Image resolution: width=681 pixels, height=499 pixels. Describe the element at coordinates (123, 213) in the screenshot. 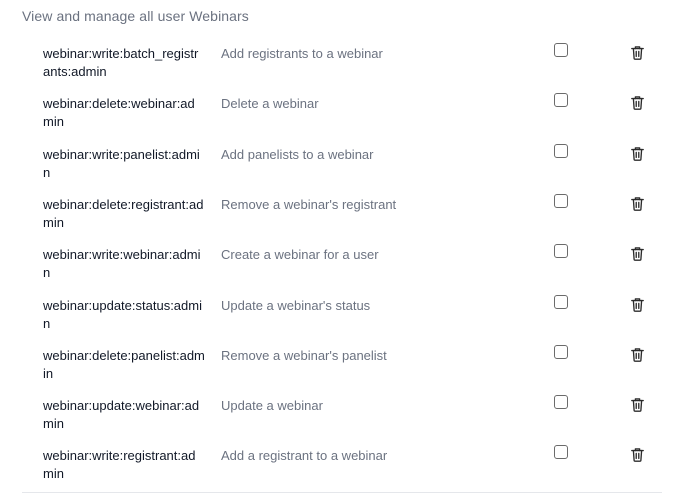

I see `scope-name: webinar:delete:registrant:admin` at that location.